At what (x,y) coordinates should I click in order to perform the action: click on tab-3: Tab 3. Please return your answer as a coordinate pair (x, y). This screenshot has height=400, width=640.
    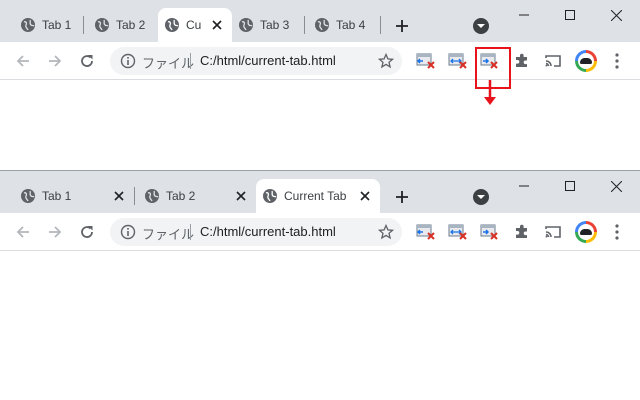
    Looking at the image, I should click on (267, 25).